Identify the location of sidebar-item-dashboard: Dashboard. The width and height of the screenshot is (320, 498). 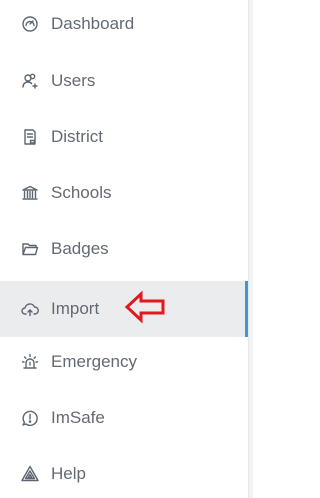
(124, 26).